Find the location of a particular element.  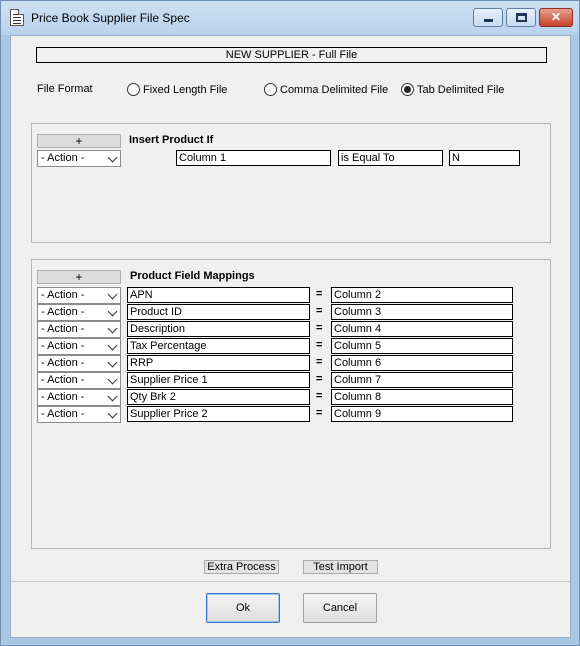

radio-label: Fixed Length File is located at coordinates (185, 89).